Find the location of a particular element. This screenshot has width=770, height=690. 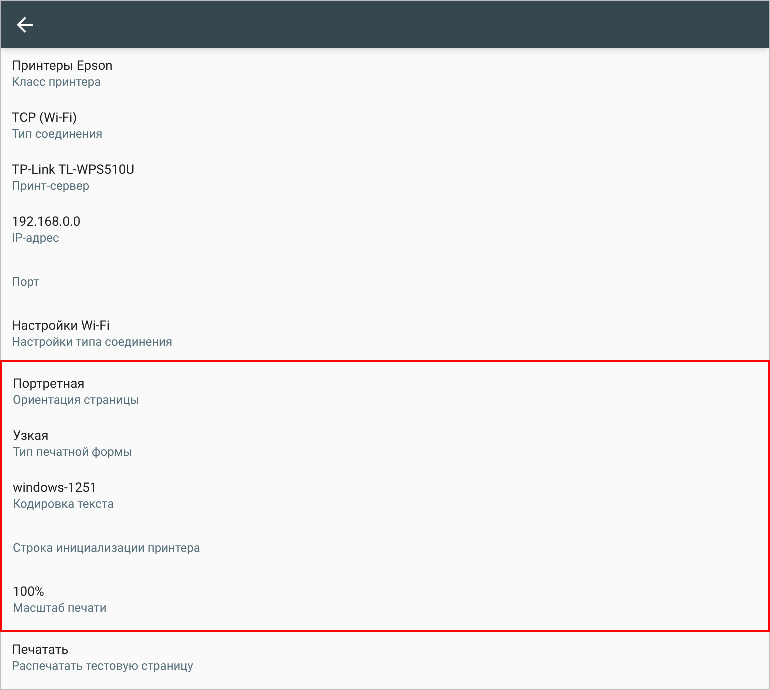

setting-value: Принтеры Epson is located at coordinates (62, 67).